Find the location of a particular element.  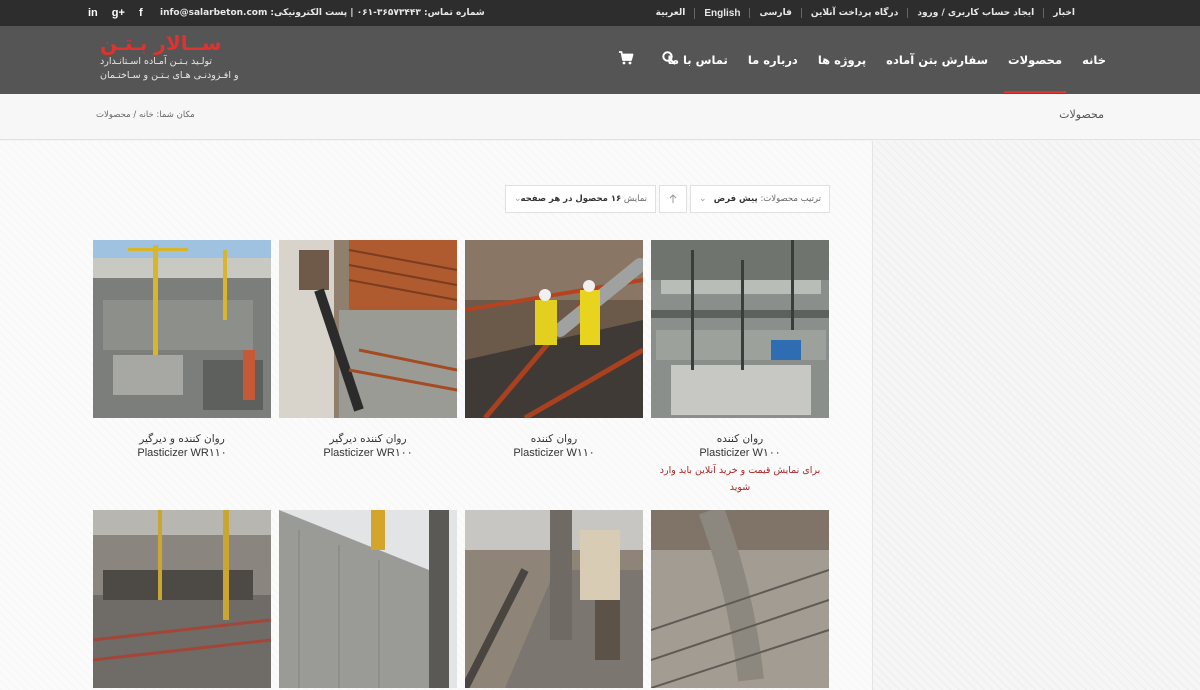

nav-about: درباره ما is located at coordinates (773, 60).